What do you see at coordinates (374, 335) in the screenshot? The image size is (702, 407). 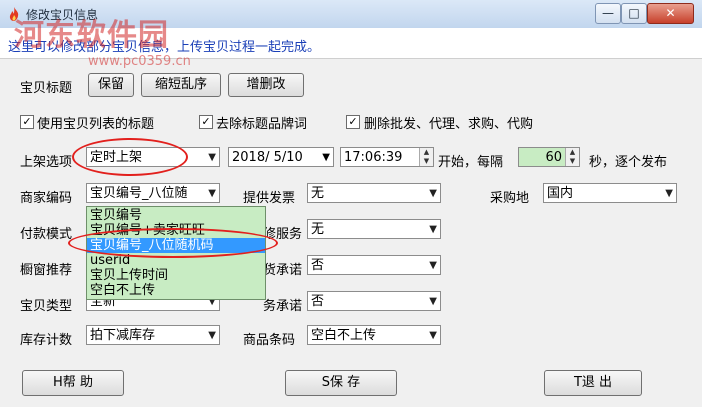 I see `barcode-select: 空白不上传 ▼` at bounding box center [374, 335].